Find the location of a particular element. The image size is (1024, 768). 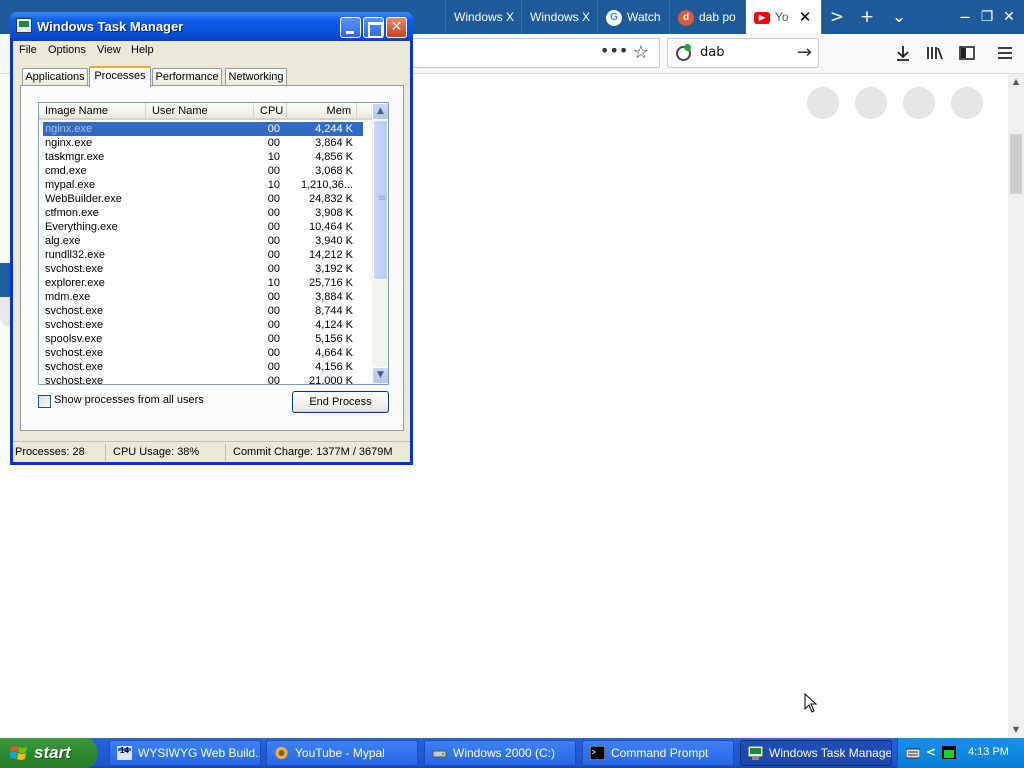

tab-label: Windows X is located at coordinates (484, 17).